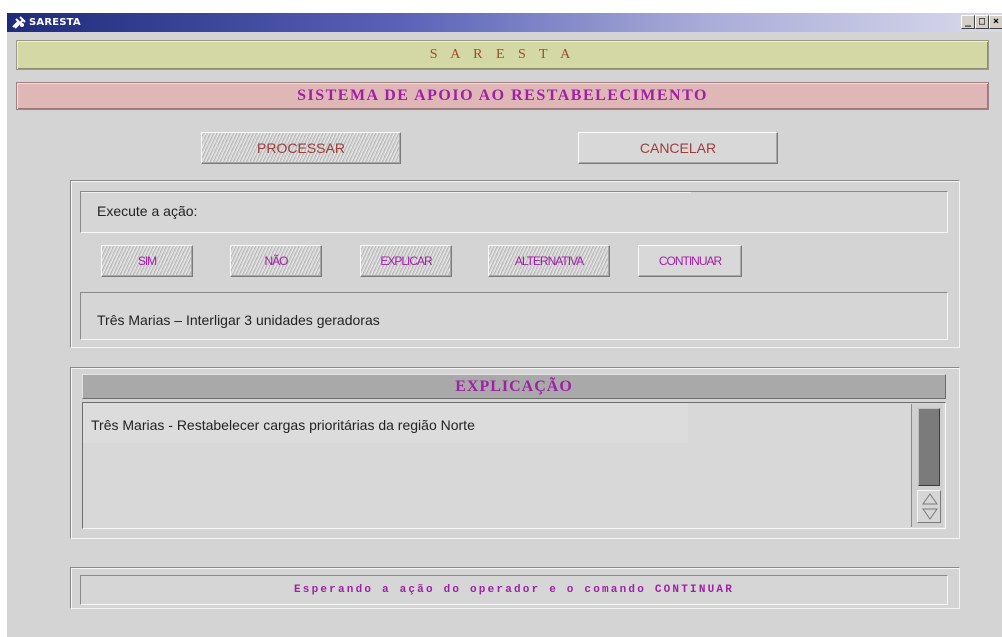 The width and height of the screenshot is (1002, 637). I want to click on continuar-button: CONTINUAR, so click(690, 261).